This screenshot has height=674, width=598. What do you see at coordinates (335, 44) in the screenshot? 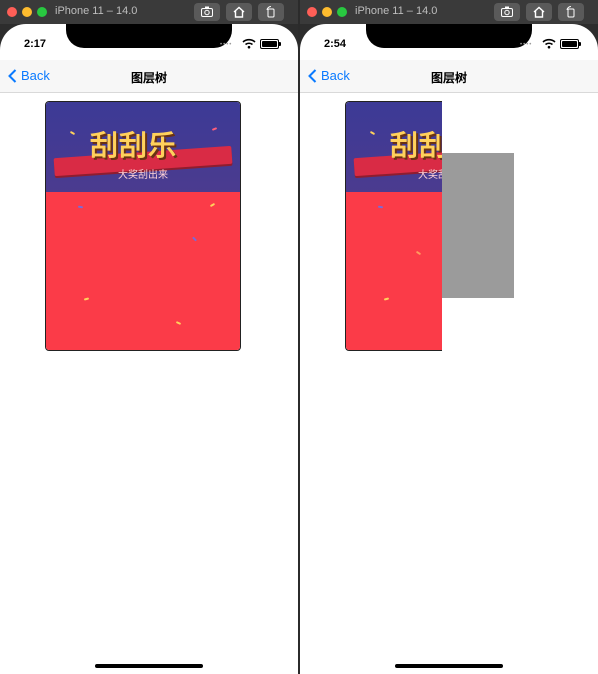
I see `status-time: 2:54` at bounding box center [335, 44].